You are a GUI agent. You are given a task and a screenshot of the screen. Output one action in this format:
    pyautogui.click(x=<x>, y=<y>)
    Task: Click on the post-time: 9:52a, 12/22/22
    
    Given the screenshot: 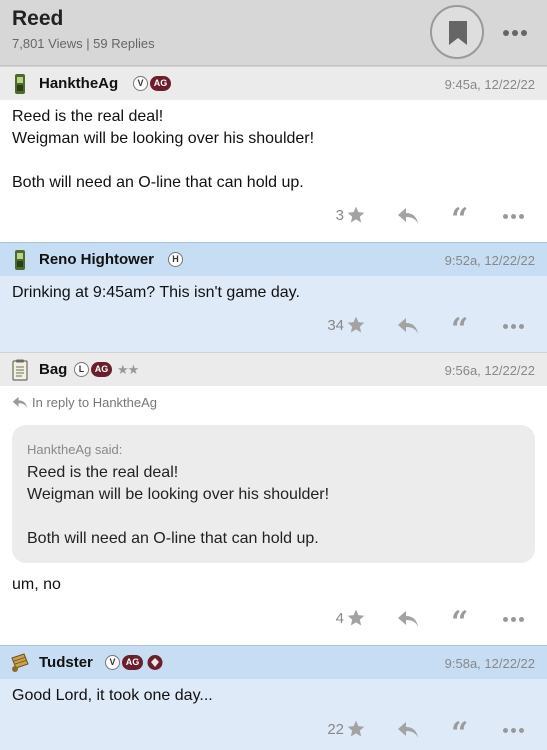 What is the action you would take?
    pyautogui.click(x=489, y=260)
    